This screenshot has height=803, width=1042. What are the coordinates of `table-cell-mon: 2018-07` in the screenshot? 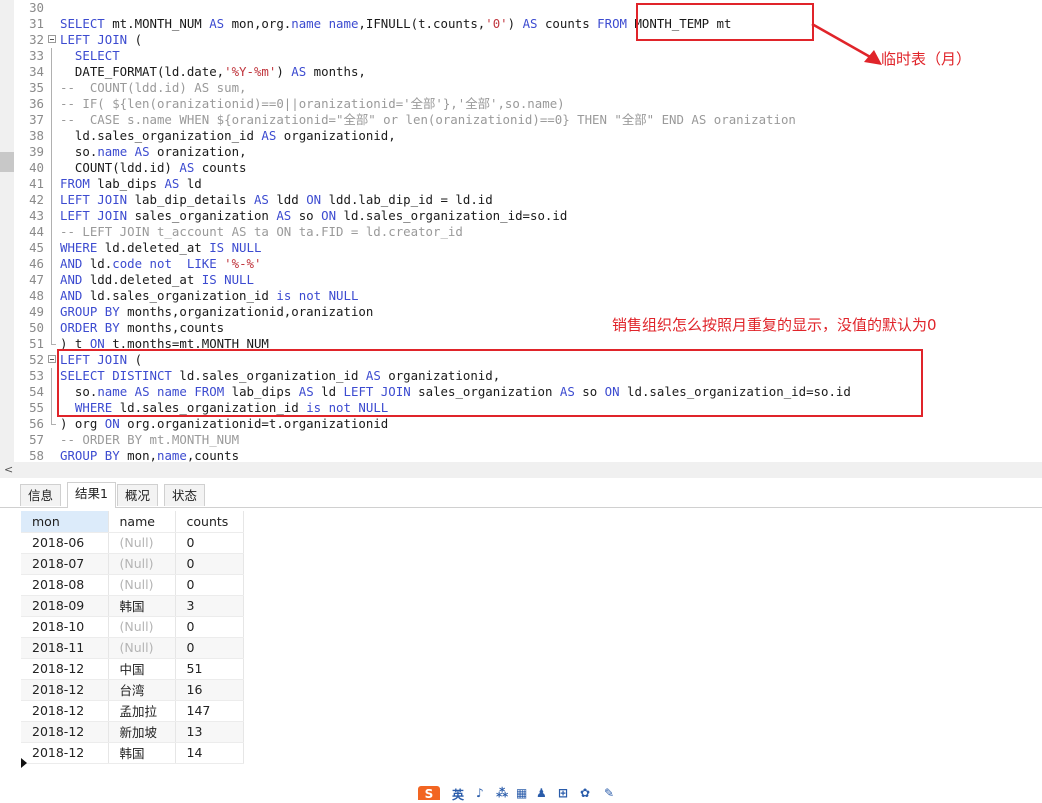 It's located at (65, 564).